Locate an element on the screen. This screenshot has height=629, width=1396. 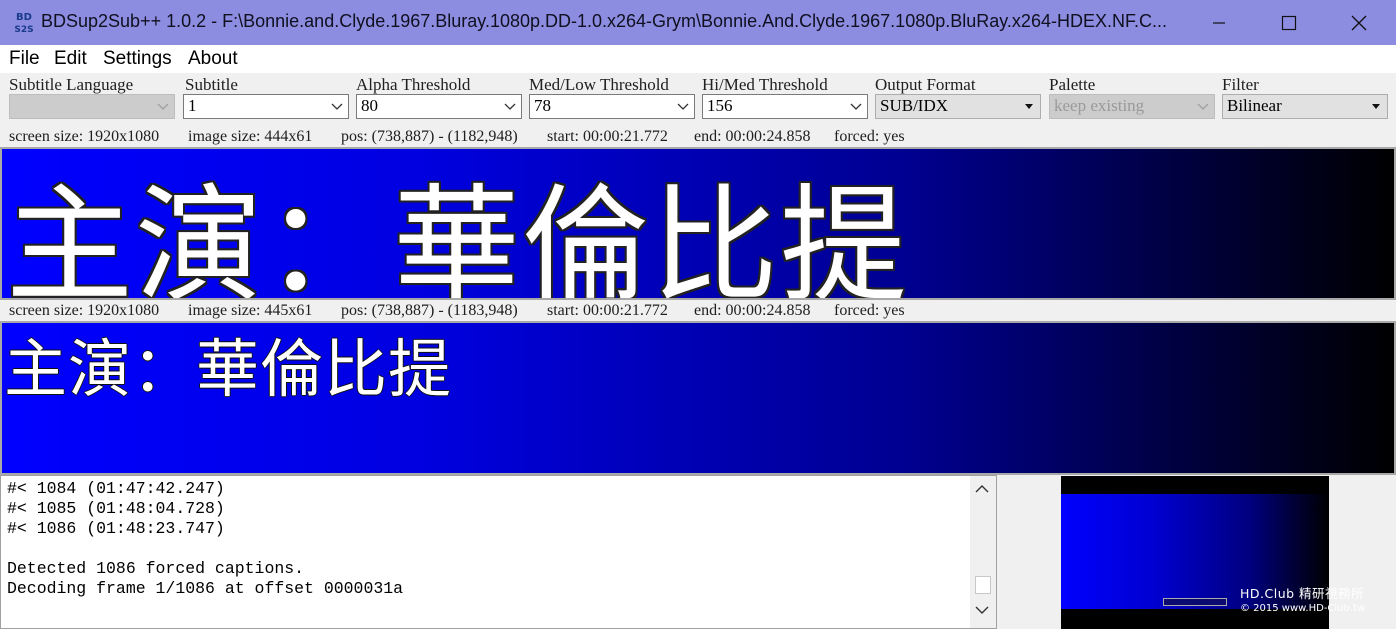
hi-med-threshold-label: Hi/Med Threshold is located at coordinates (765, 84).